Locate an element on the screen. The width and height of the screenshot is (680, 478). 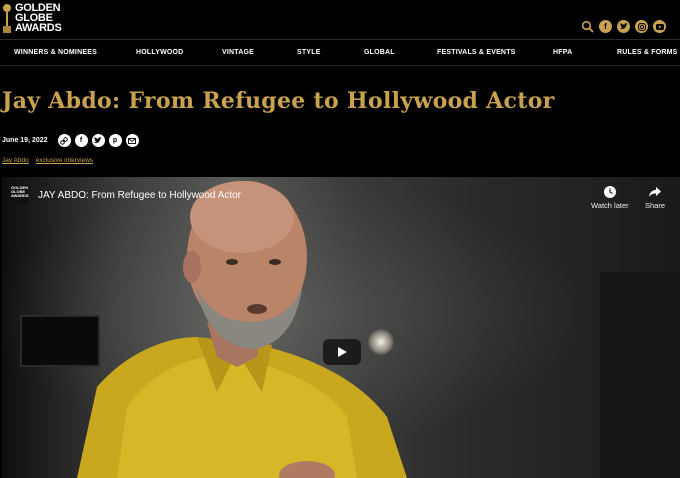
link-icon is located at coordinates (64, 140).